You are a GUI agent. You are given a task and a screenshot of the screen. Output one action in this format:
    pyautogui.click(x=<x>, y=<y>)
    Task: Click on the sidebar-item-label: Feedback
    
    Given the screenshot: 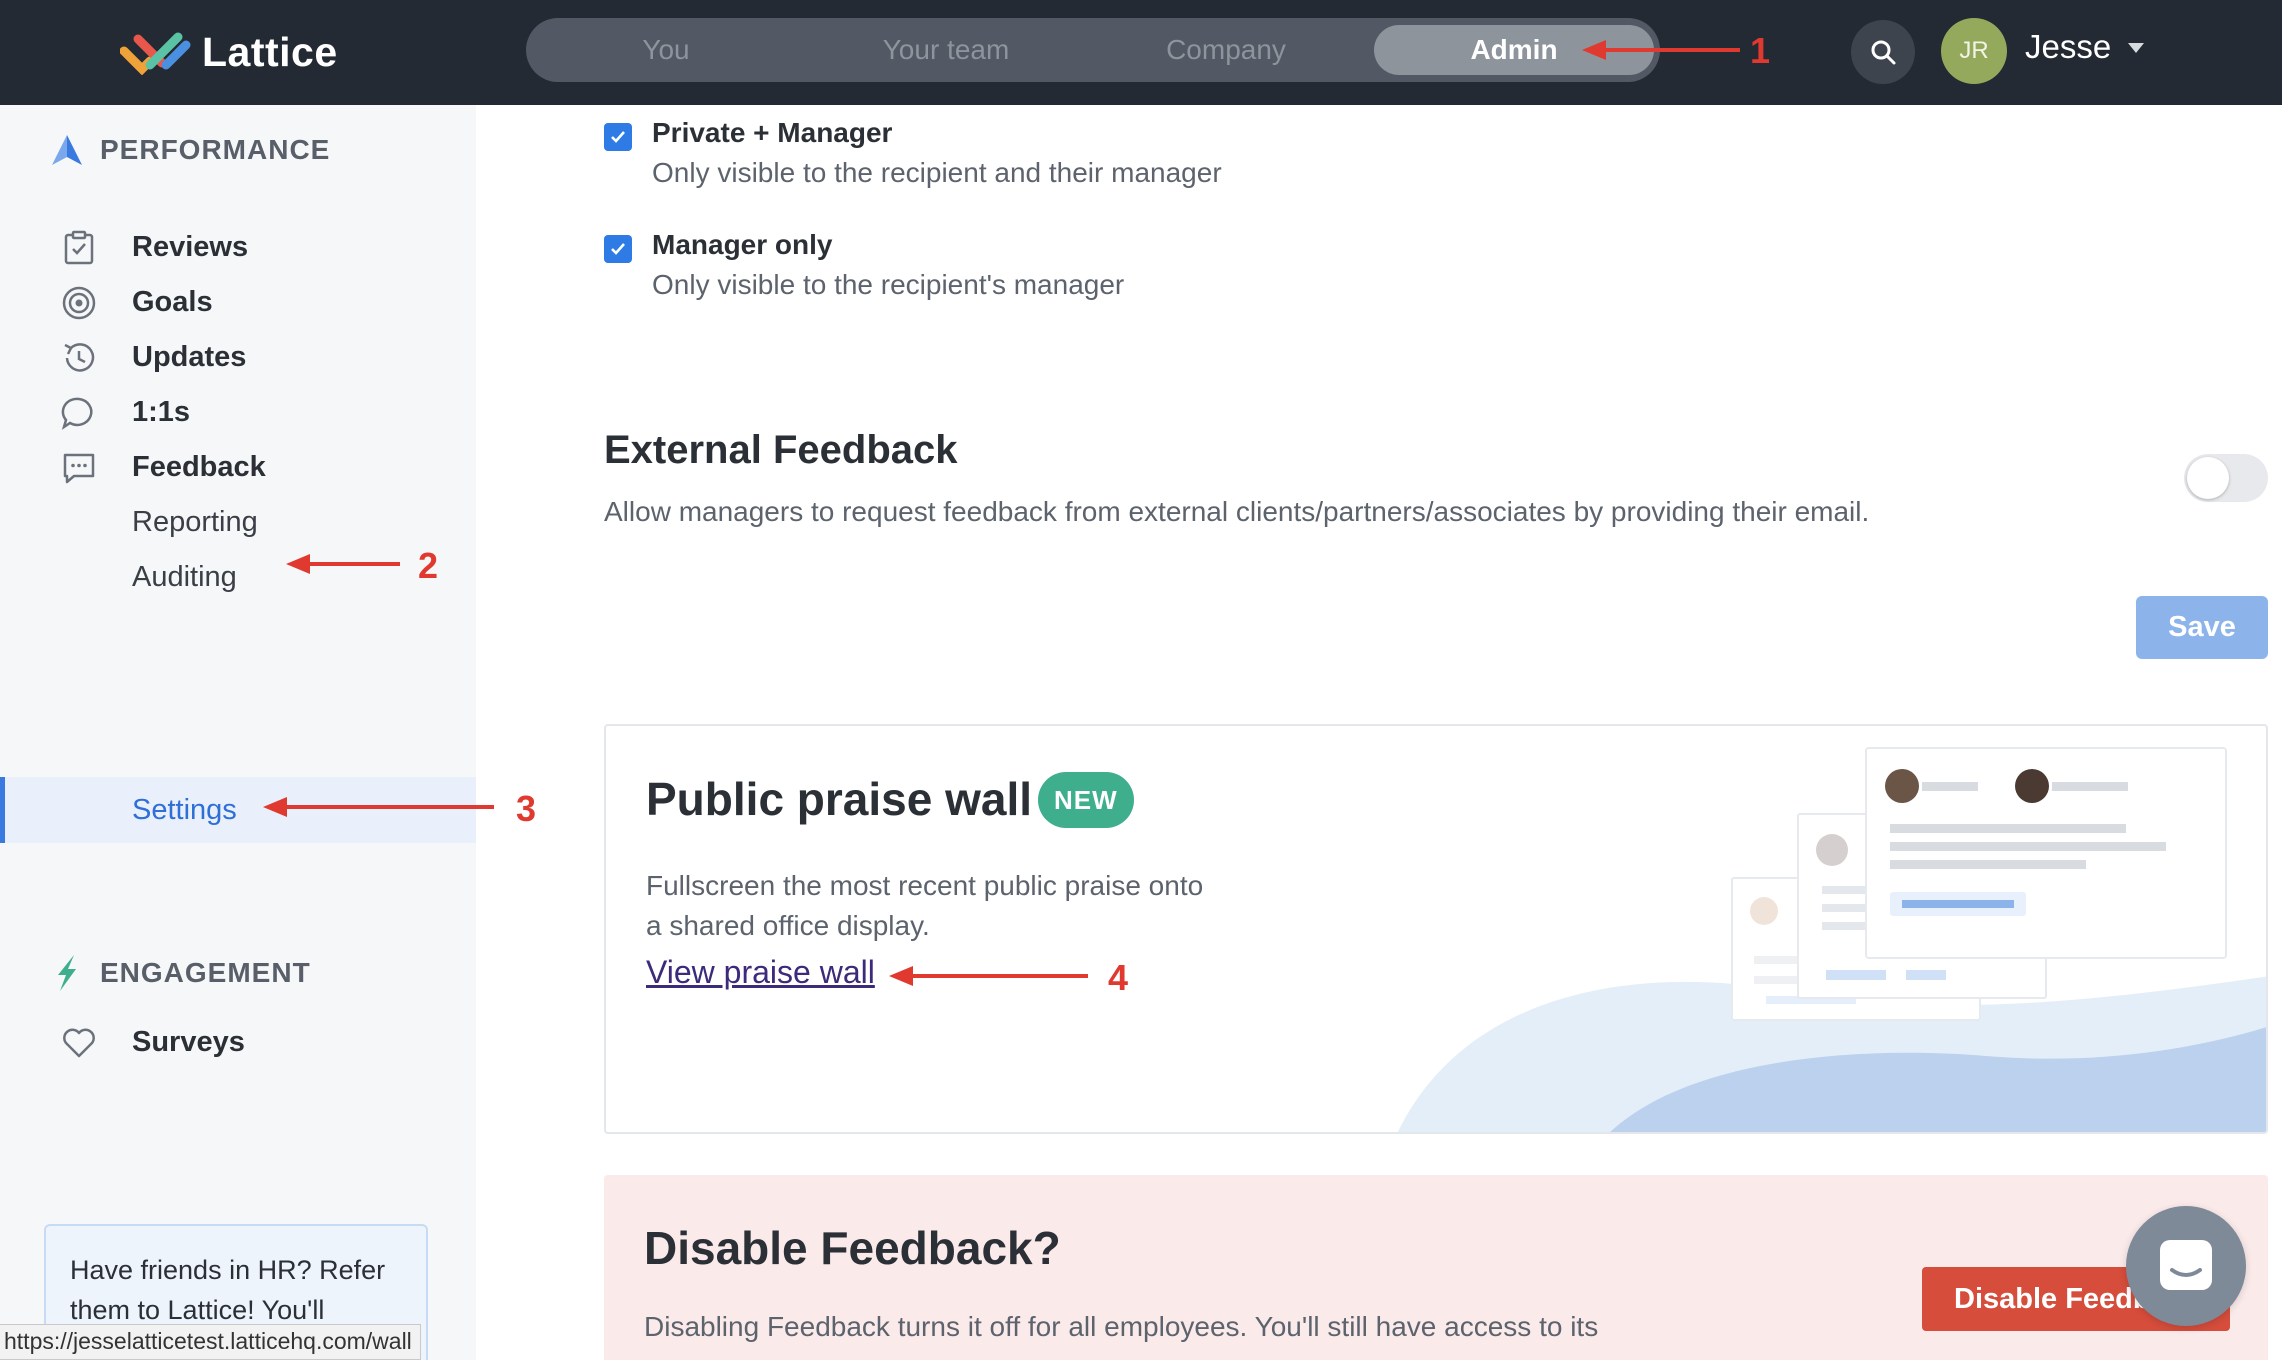 What is the action you would take?
    pyautogui.click(x=199, y=466)
    